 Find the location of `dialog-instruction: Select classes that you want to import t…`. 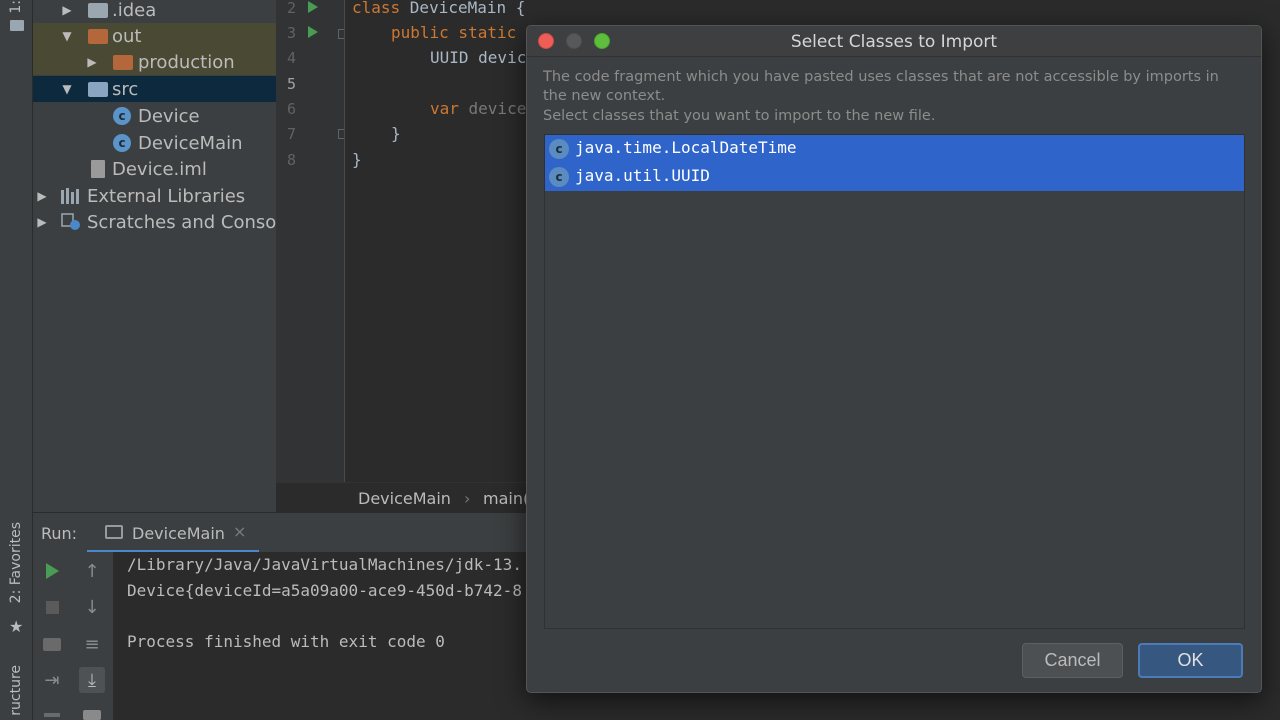

dialog-instruction: Select classes that you want to import t… is located at coordinates (739, 116).